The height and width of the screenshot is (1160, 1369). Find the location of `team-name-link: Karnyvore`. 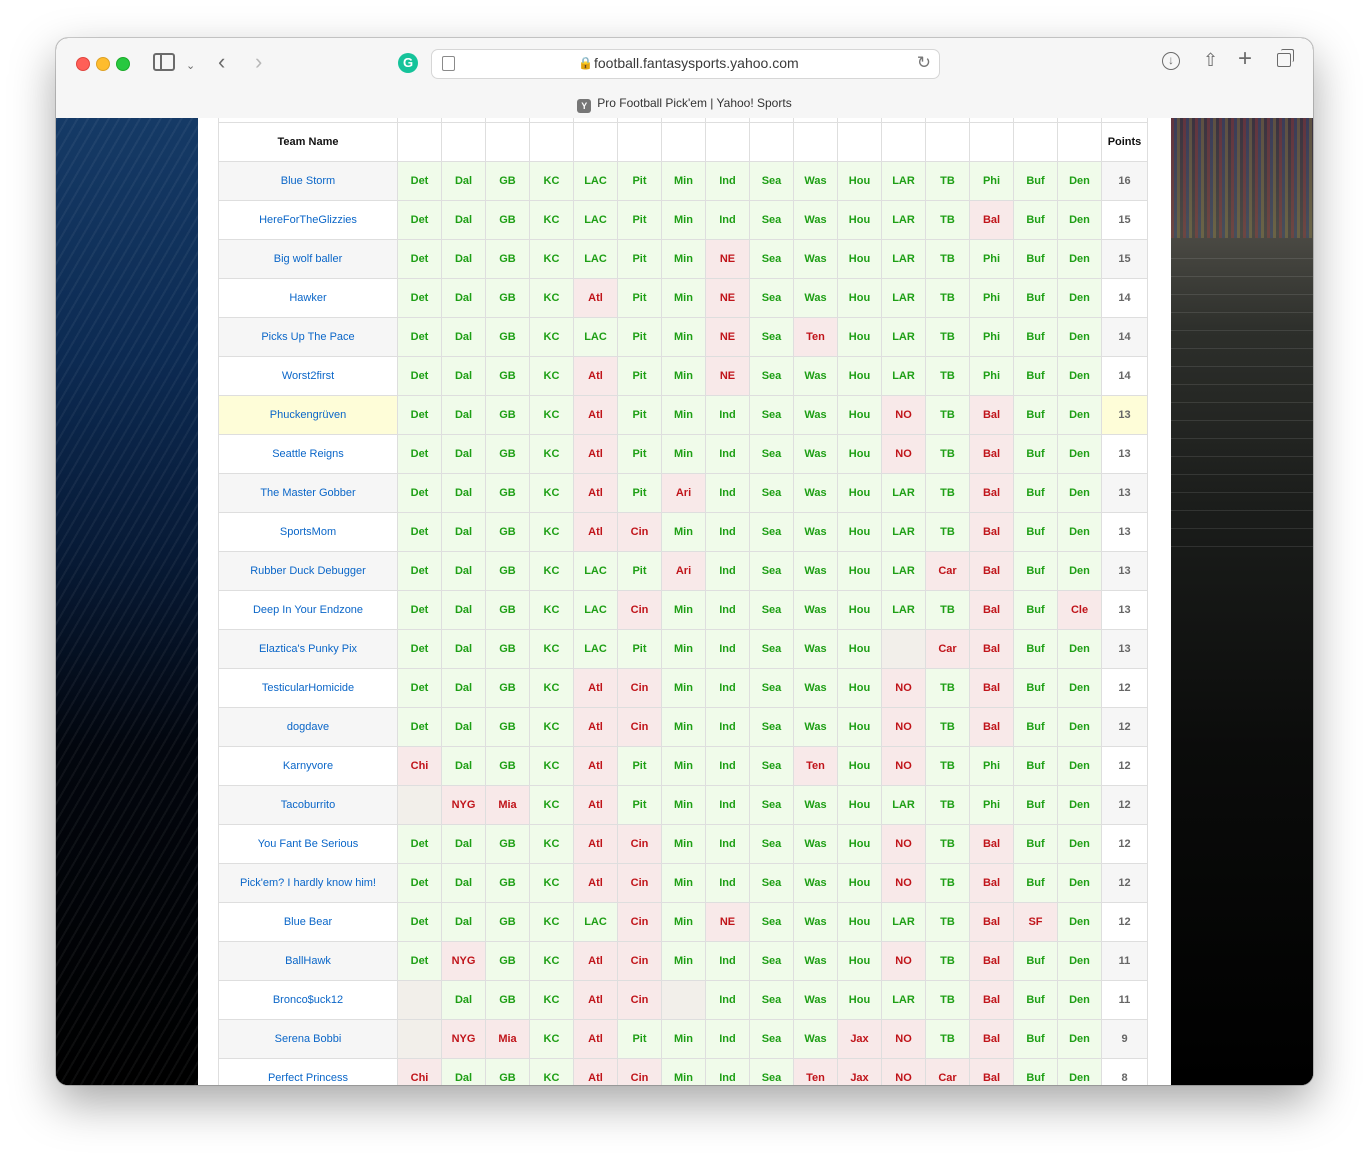

team-name-link: Karnyvore is located at coordinates (308, 766).